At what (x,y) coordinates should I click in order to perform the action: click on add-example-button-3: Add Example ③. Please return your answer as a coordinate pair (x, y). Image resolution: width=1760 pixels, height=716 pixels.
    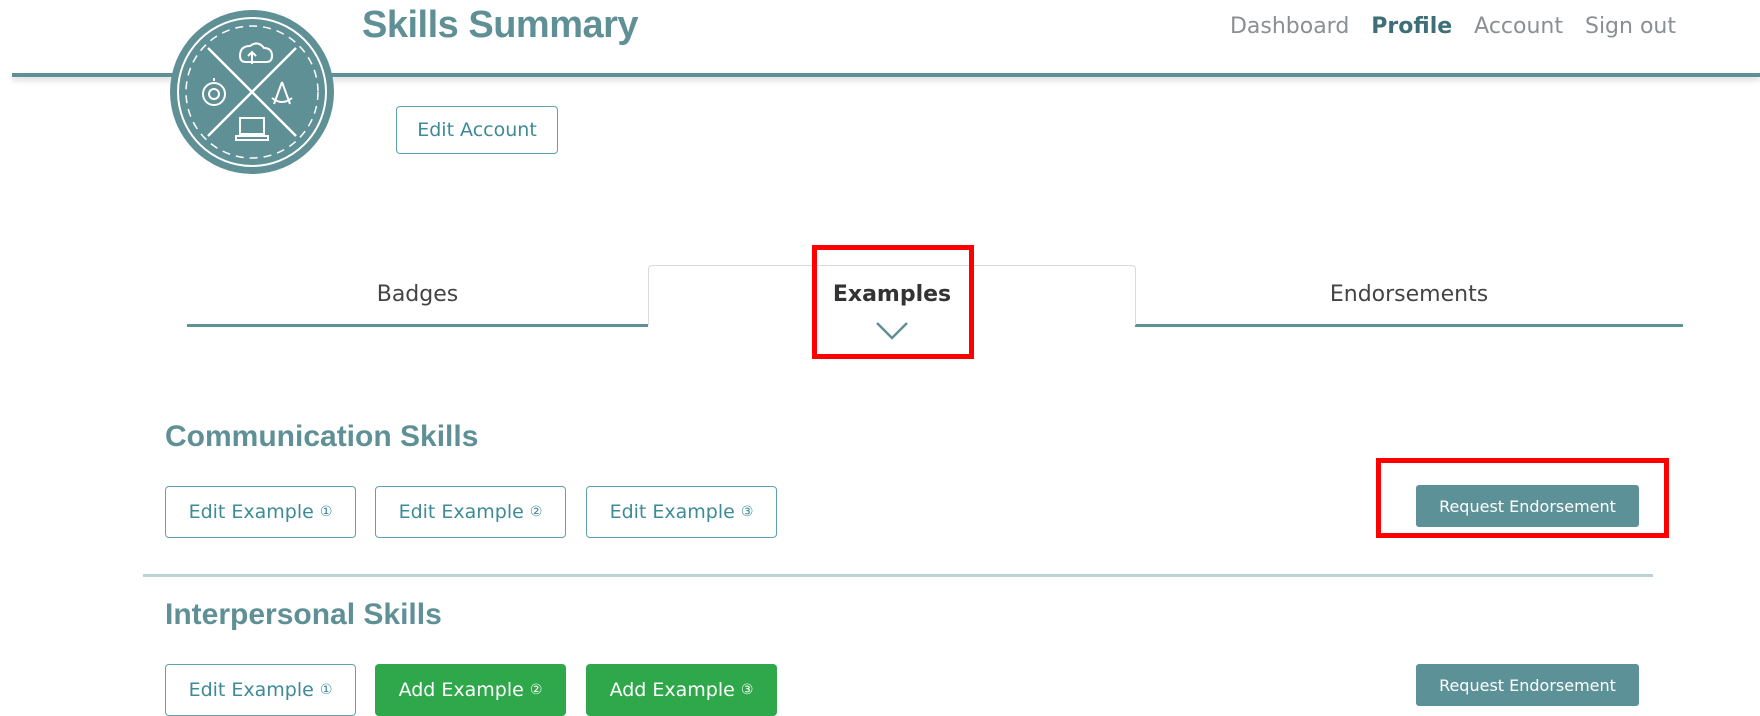
    Looking at the image, I should click on (681, 690).